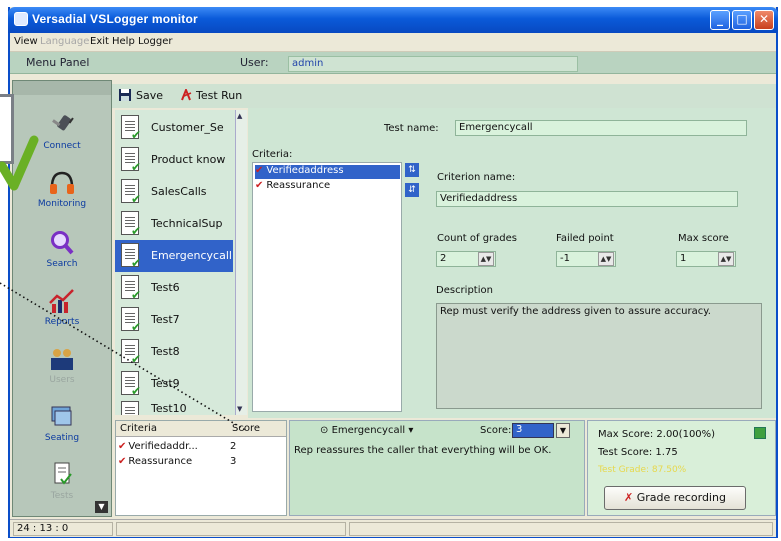 Image resolution: width=781 pixels, height=541 pixels. I want to click on sidebar-item-users: Users, so click(62, 365).